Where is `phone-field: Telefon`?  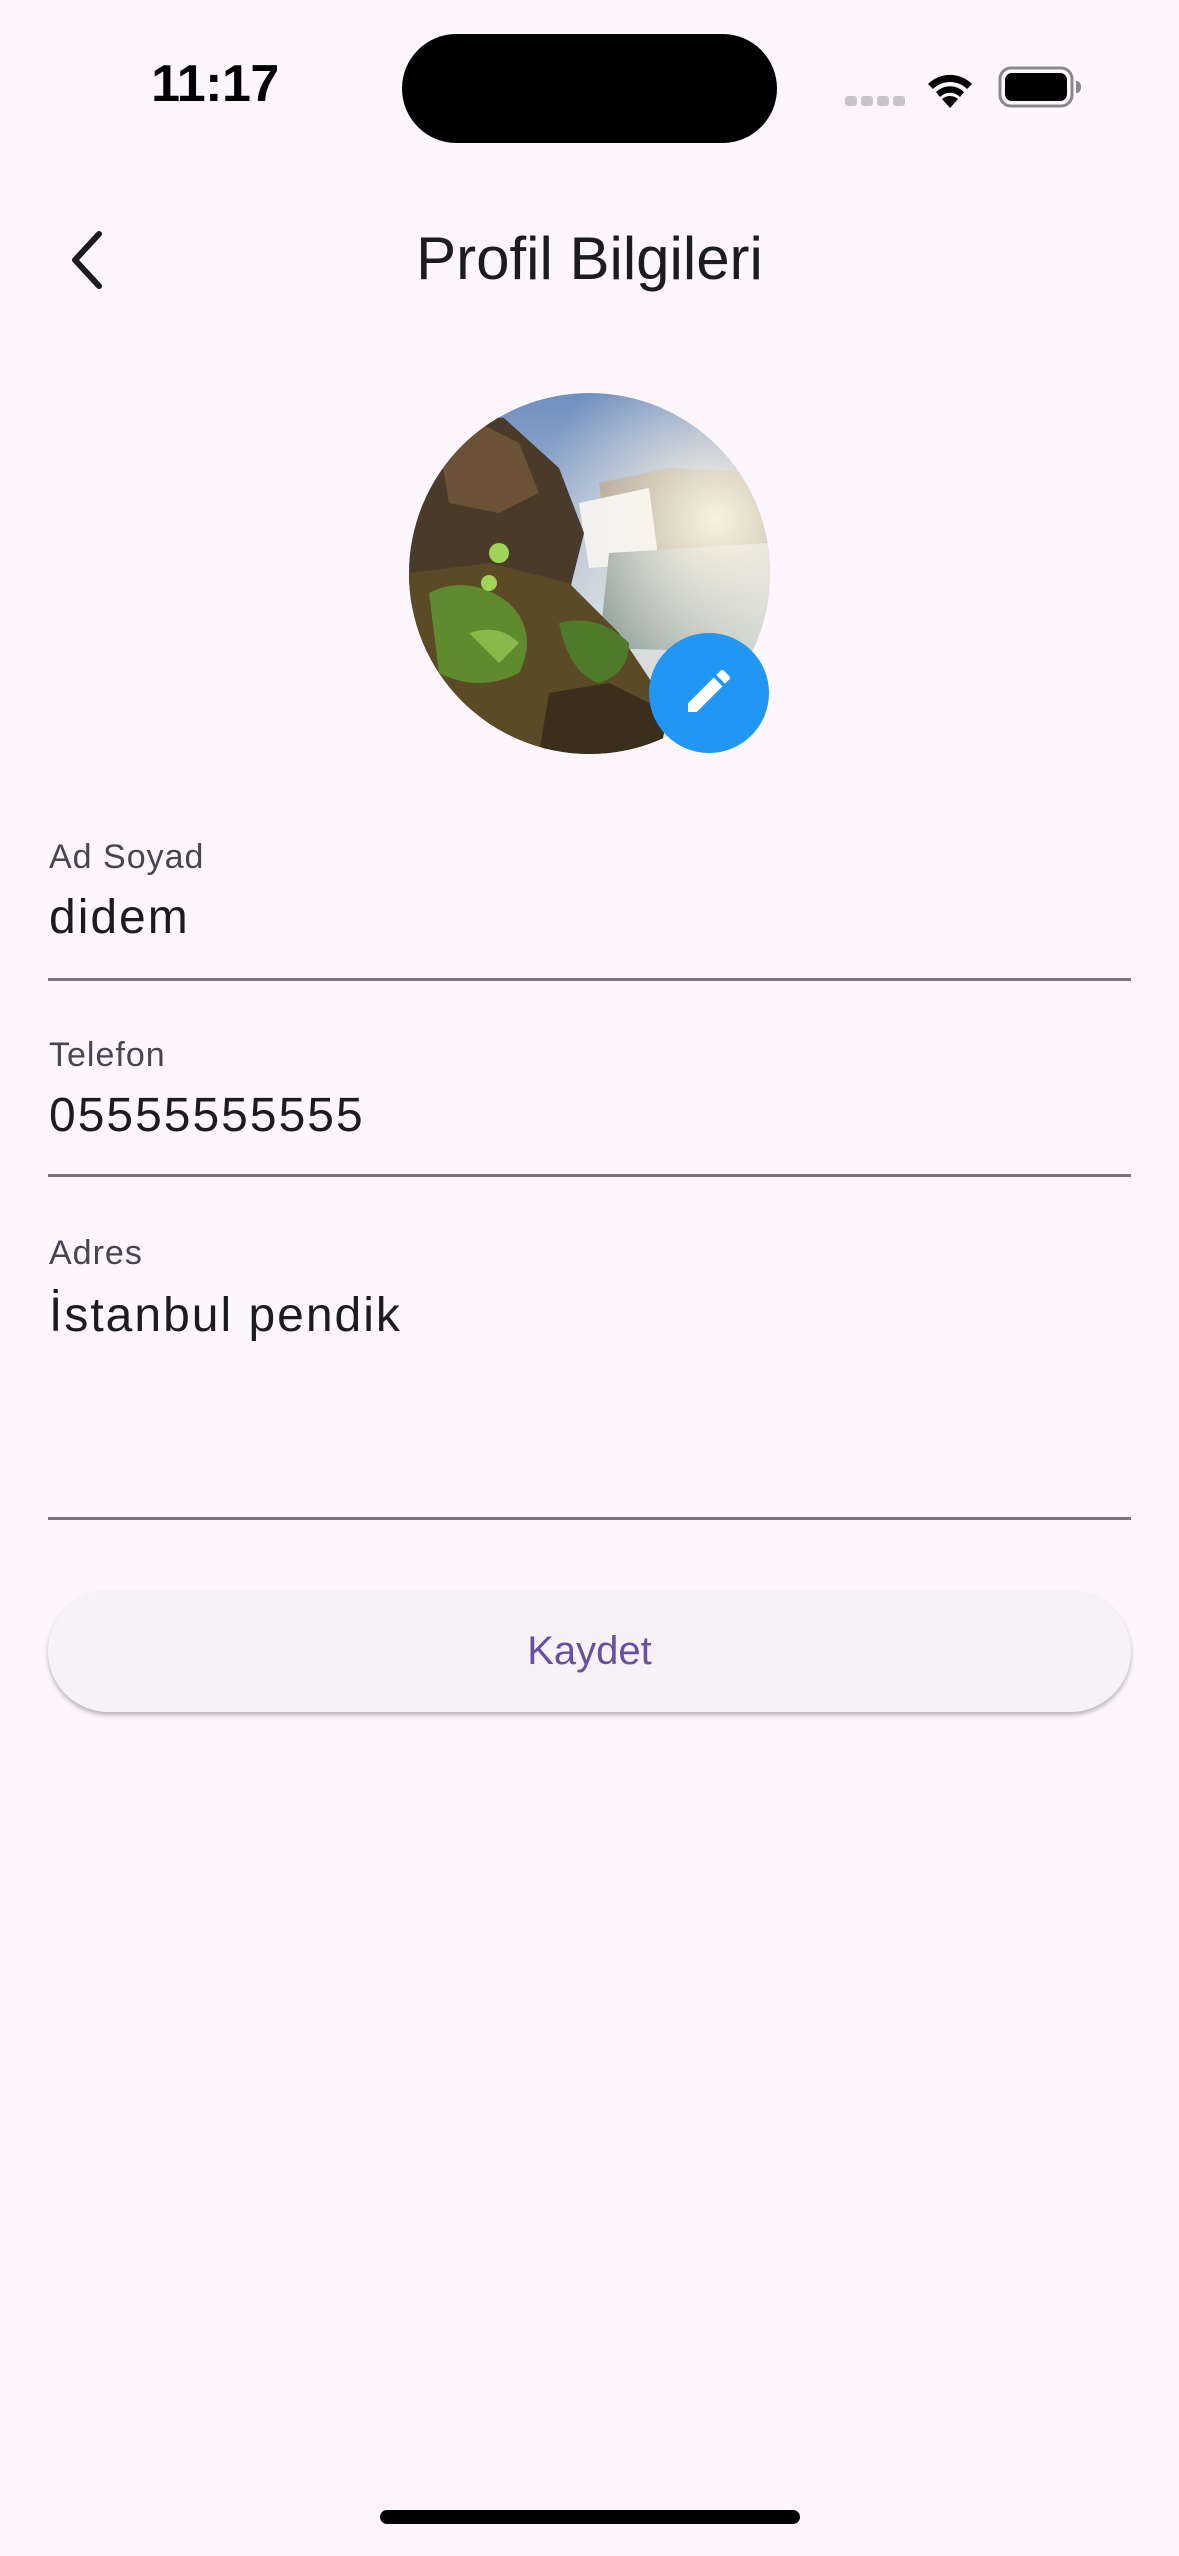
phone-field: Telefon is located at coordinates (589, 1108).